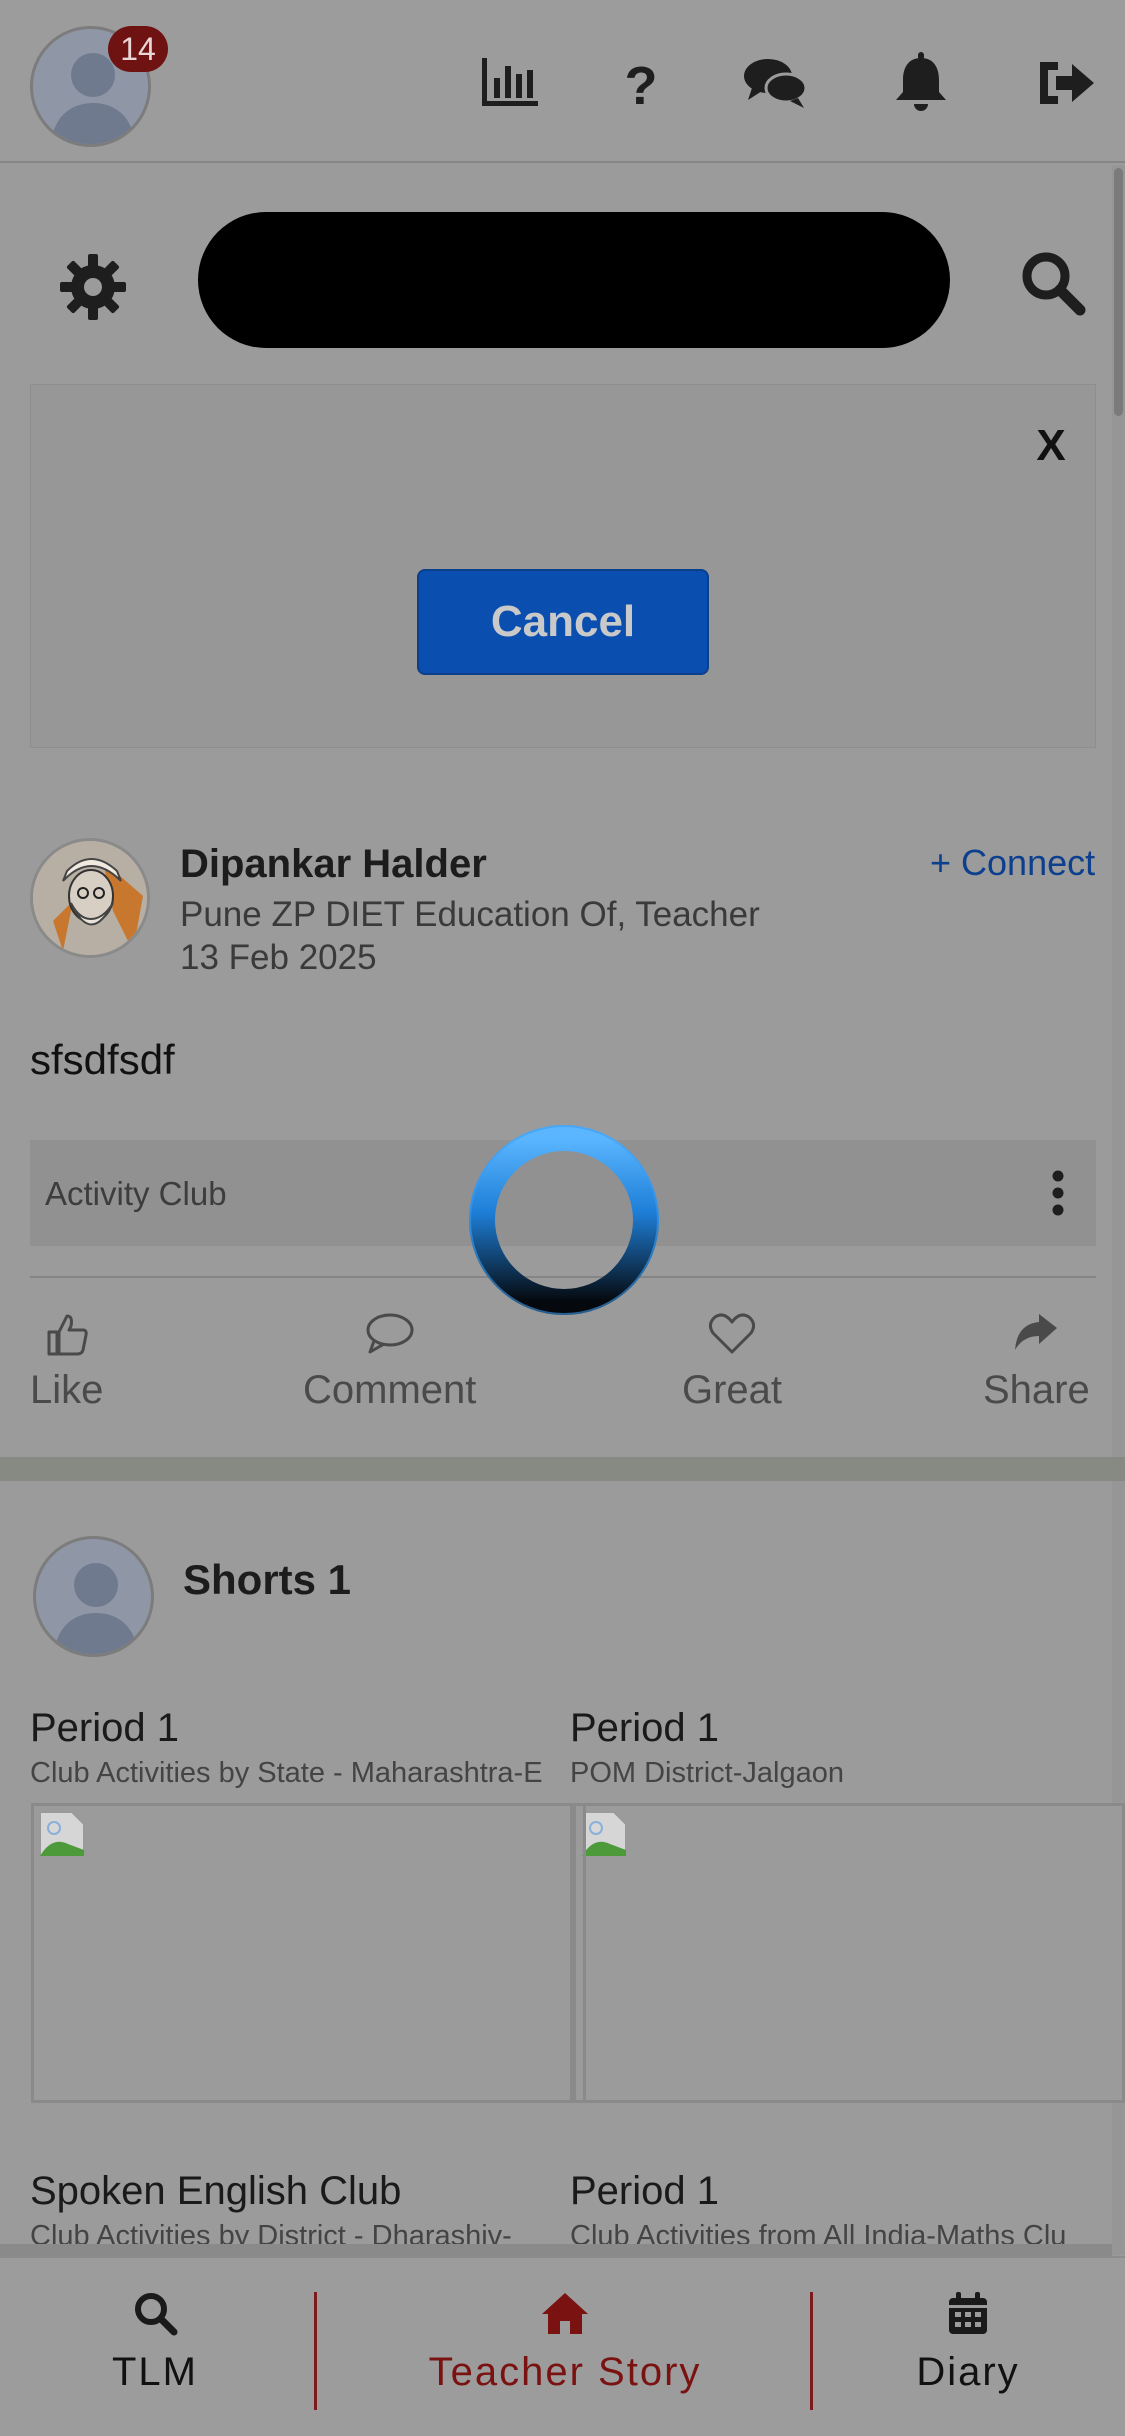  What do you see at coordinates (1067, 83) in the screenshot?
I see `logout-icon` at bounding box center [1067, 83].